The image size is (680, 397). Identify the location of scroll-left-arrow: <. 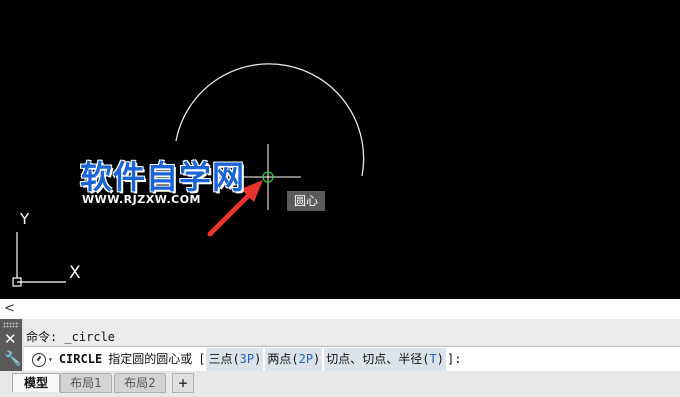
(9, 308).